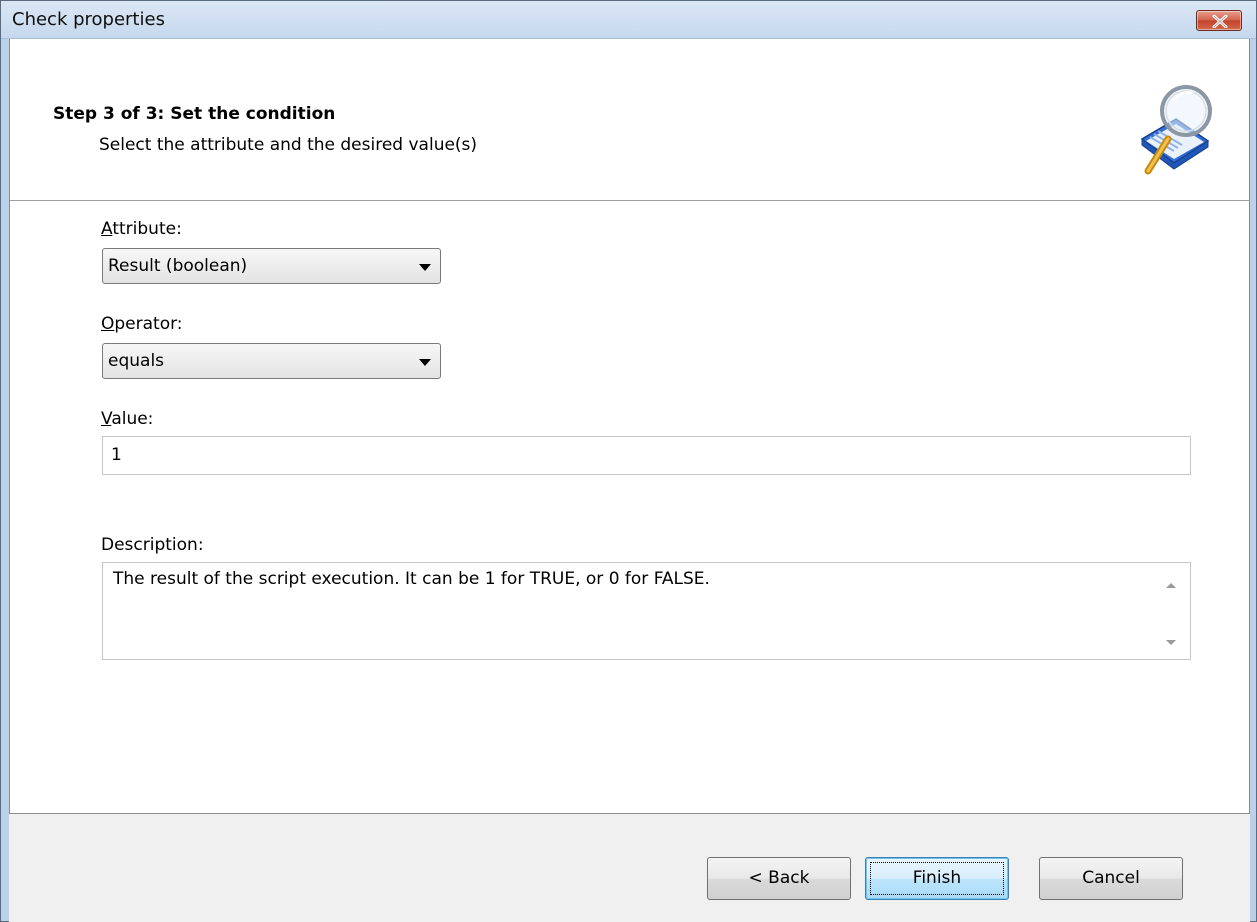  I want to click on window-title: Check properties, so click(88, 19).